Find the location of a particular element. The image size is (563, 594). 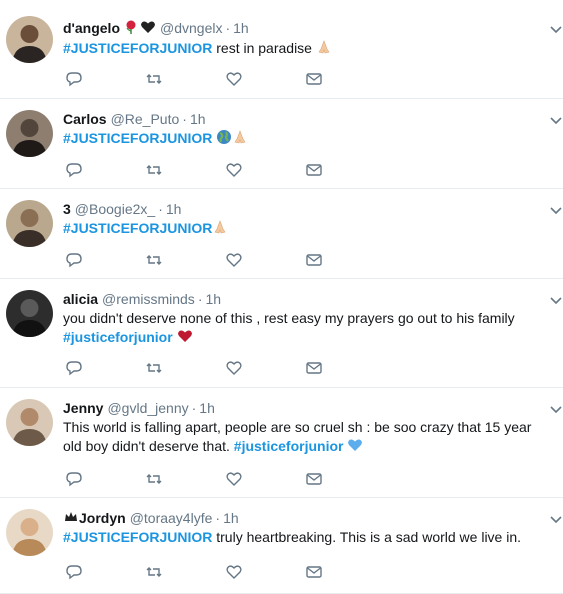

tweet-header: Jenny @gvld_jenny · 1h is located at coordinates (139, 408).